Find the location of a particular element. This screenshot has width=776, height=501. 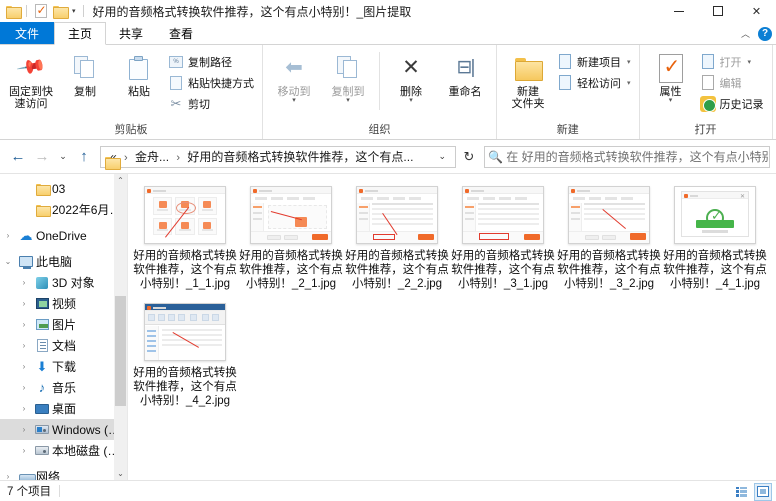

file-thumbnail is located at coordinates (291, 215).